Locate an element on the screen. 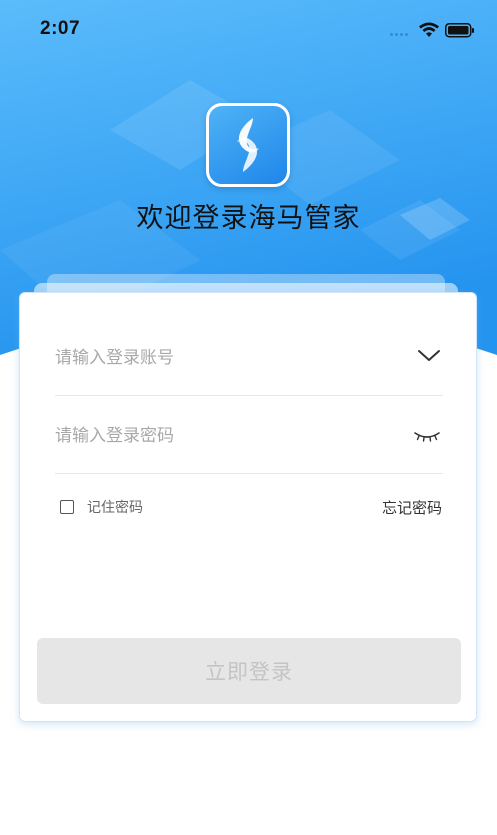  forgot-password-link: 忘记密码 is located at coordinates (412, 507).